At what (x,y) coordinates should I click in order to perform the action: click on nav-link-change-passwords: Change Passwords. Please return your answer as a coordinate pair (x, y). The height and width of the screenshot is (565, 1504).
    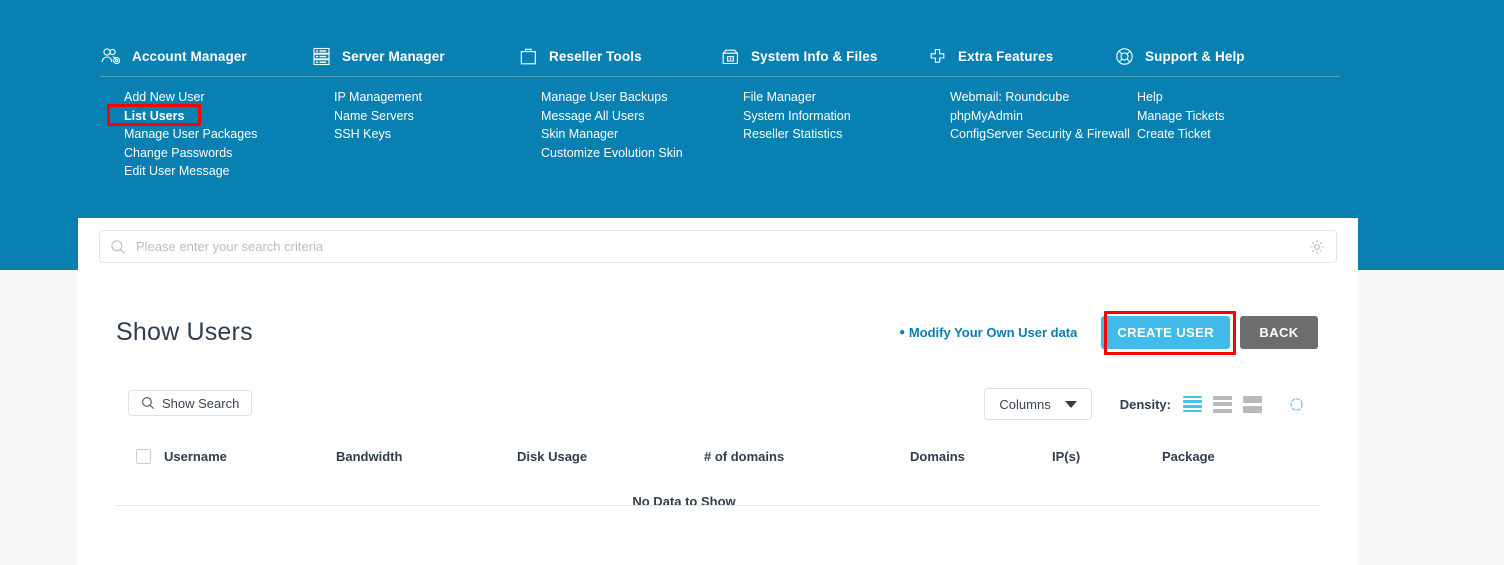
    Looking at the image, I should click on (216, 153).